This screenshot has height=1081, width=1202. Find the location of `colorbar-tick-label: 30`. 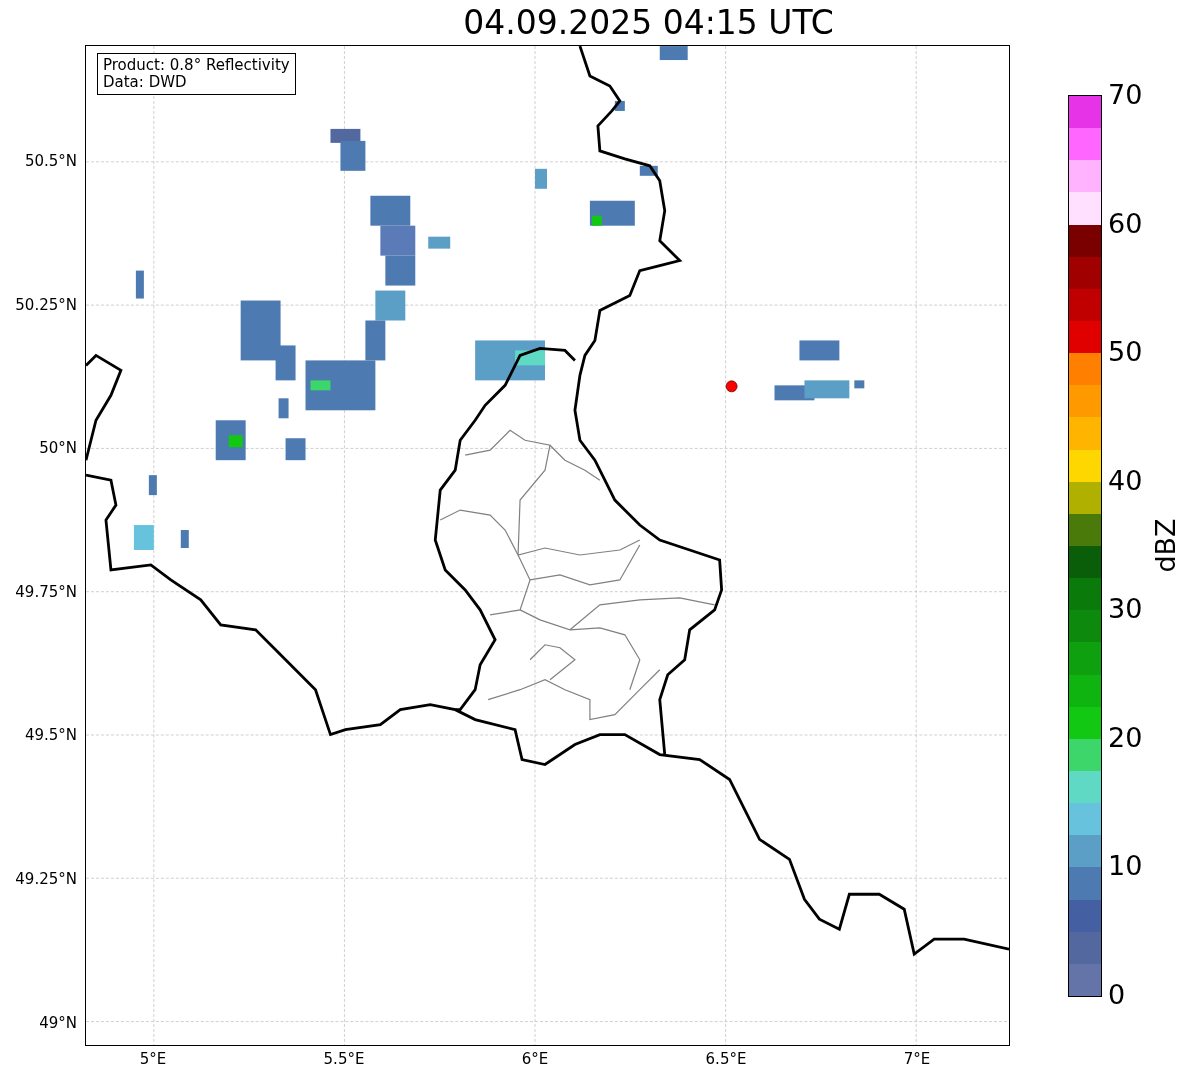

colorbar-tick-label: 30 is located at coordinates (1125, 609).